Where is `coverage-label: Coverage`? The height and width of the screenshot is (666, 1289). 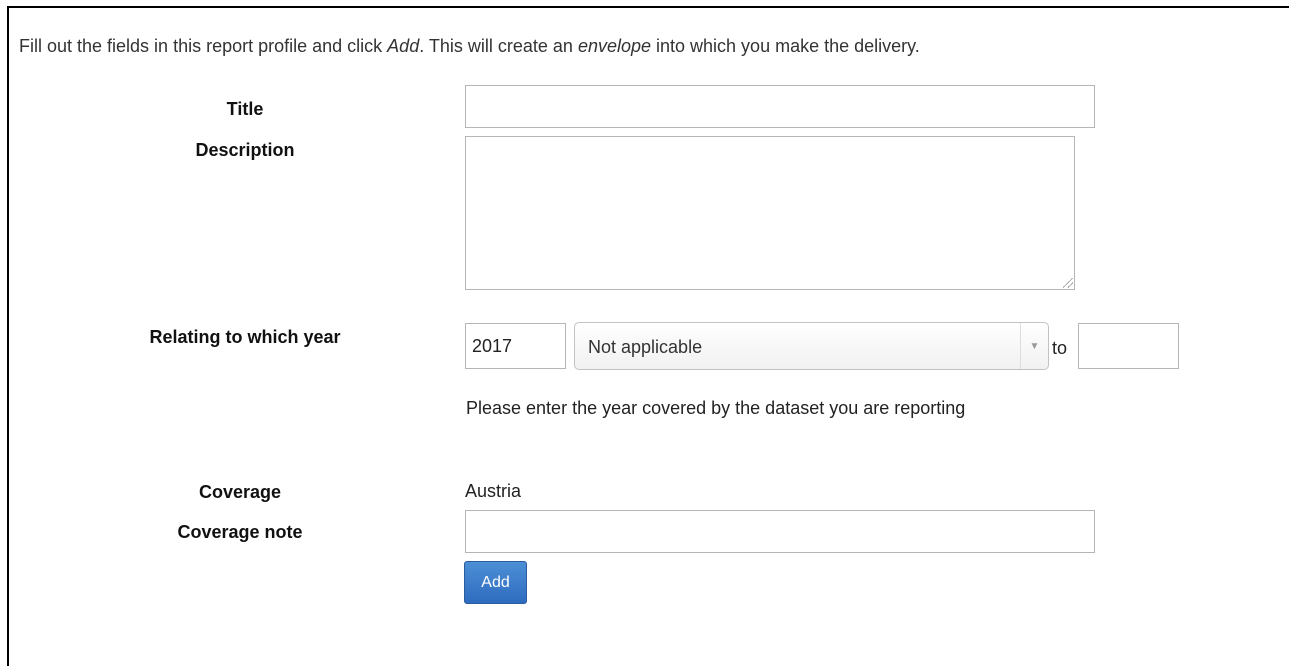
coverage-label: Coverage is located at coordinates (240, 492).